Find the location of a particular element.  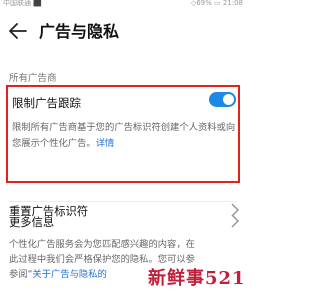

chevron-right-icon is located at coordinates (235, 221).